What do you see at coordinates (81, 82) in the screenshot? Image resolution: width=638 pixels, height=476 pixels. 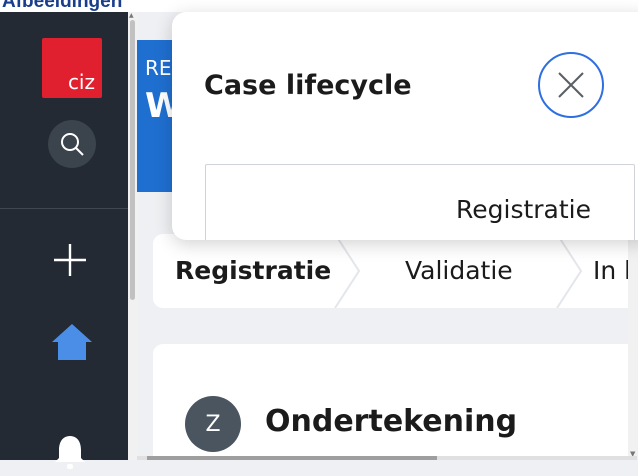 I see `logo-text: ciz` at bounding box center [81, 82].